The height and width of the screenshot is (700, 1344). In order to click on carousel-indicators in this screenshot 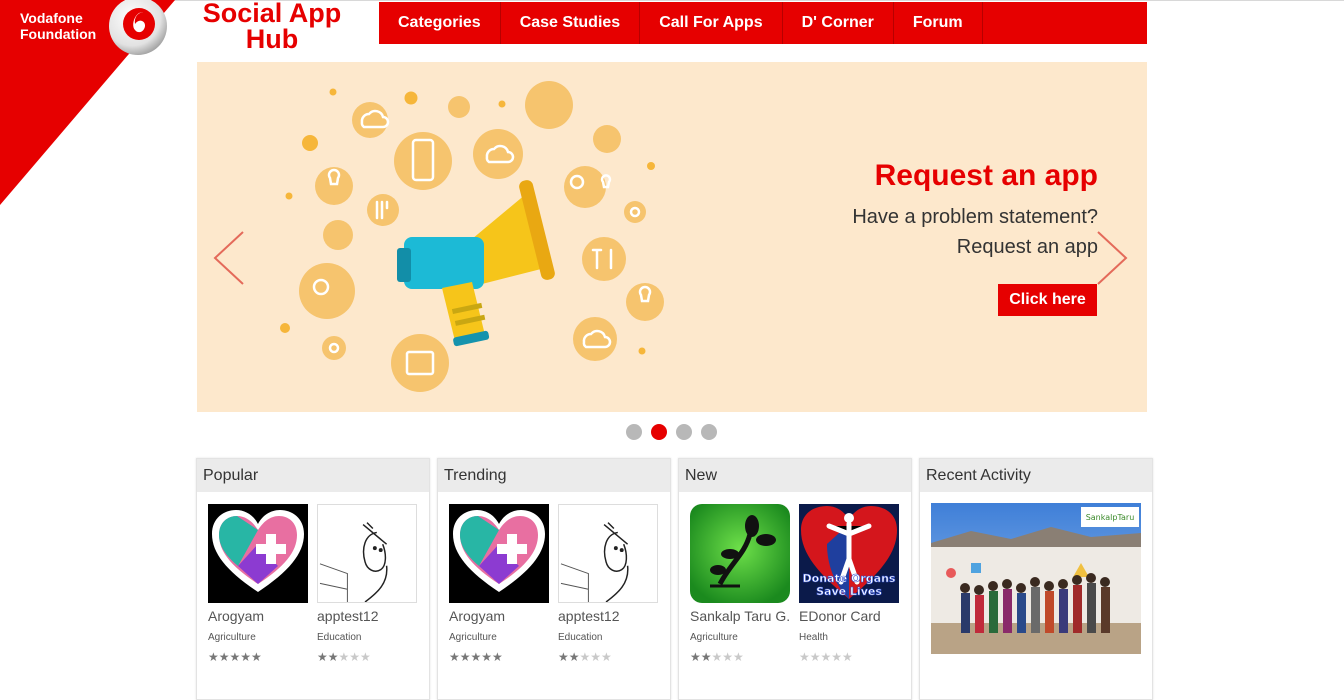, I will do `click(671, 432)`.